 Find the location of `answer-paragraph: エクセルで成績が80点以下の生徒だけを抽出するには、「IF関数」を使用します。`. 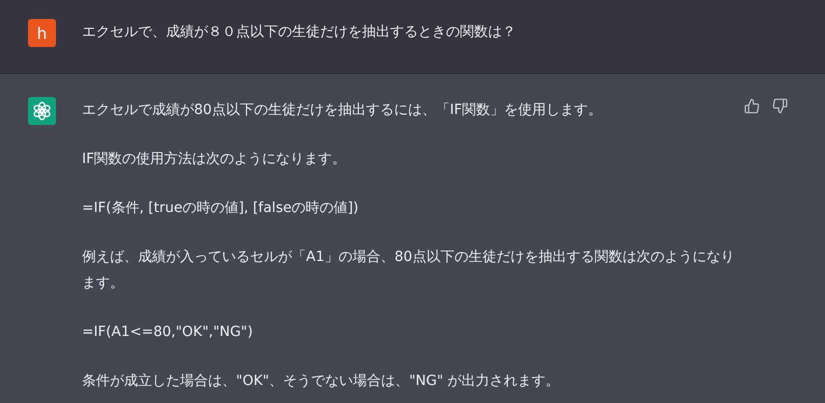

answer-paragraph: エクセルで成績が80点以下の生徒だけを抽出するには、「IF関数」を使用します。 is located at coordinates (342, 110).